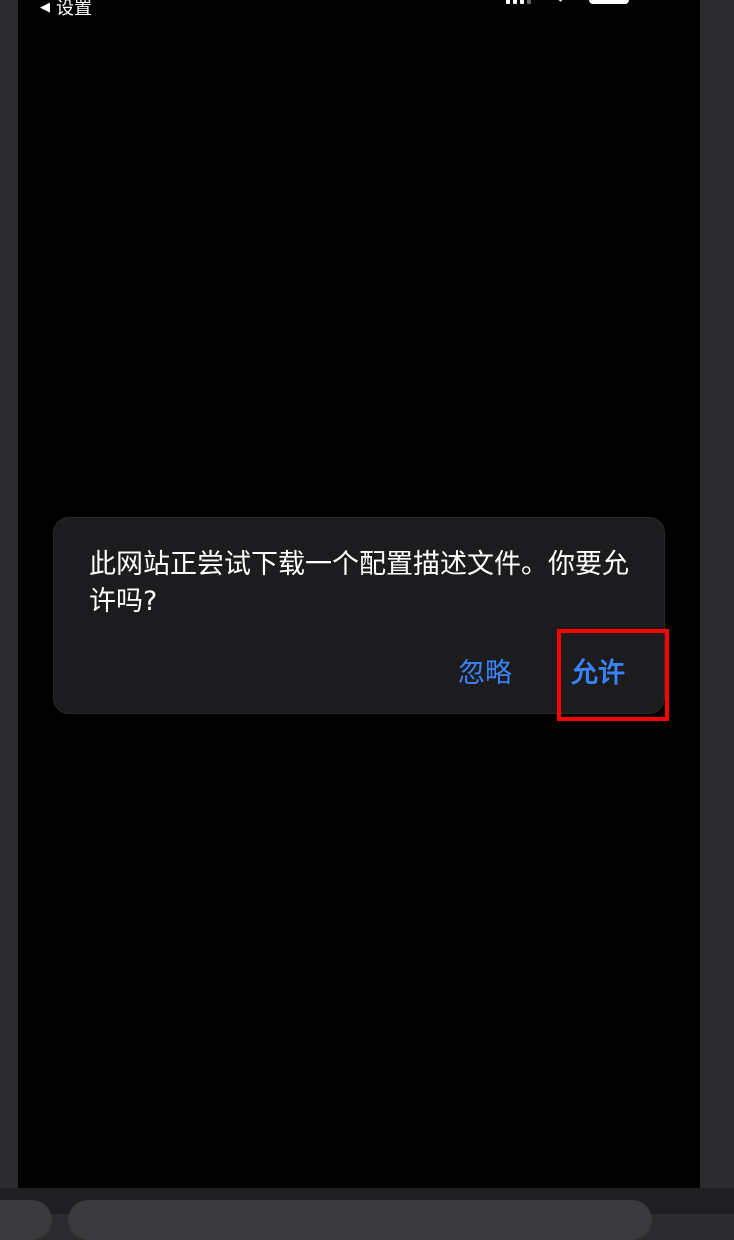 The height and width of the screenshot is (1240, 734). What do you see at coordinates (518, 2) in the screenshot?
I see `signal-icon` at bounding box center [518, 2].